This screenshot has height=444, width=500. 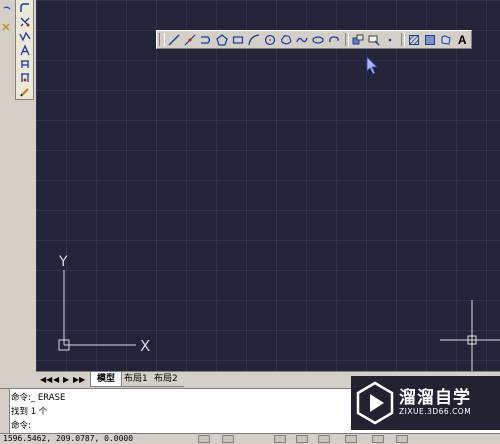 What do you see at coordinates (228, 439) in the screenshot?
I see `grid-toggle` at bounding box center [228, 439].